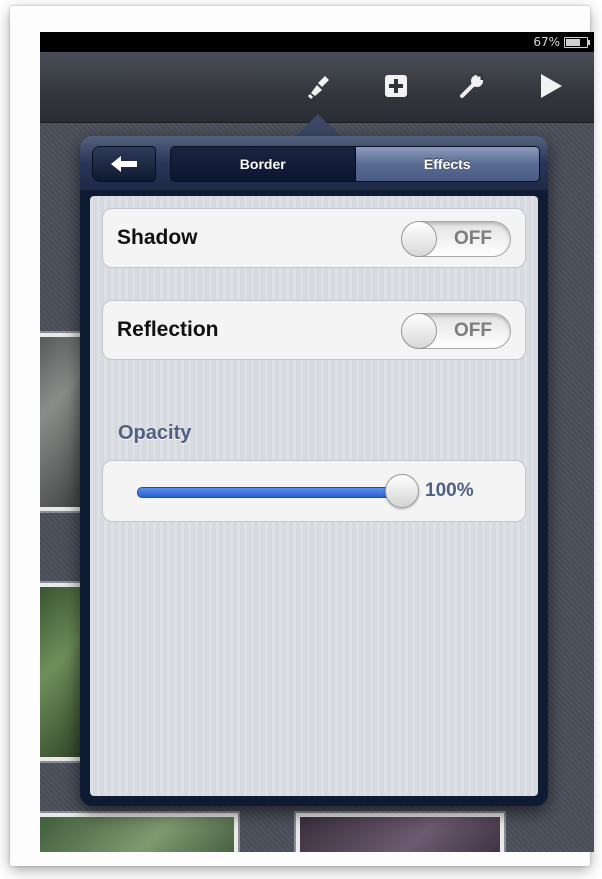 This screenshot has width=602, height=879. I want to click on opacity-slider-knob, so click(402, 491).